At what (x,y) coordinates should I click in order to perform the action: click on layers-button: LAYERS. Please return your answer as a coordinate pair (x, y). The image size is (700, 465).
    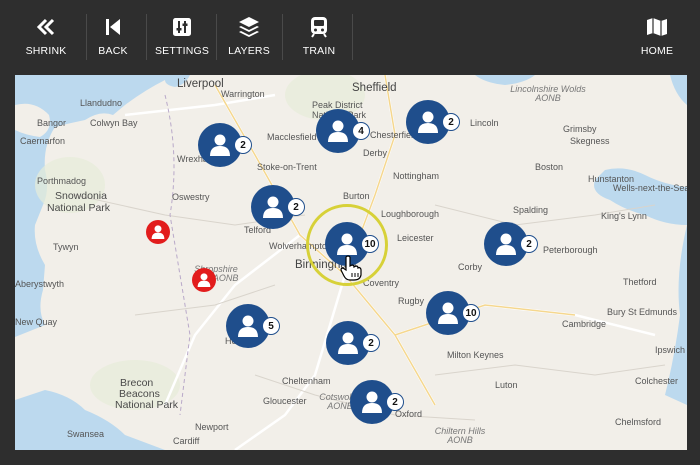
    Looking at the image, I should click on (249, 36).